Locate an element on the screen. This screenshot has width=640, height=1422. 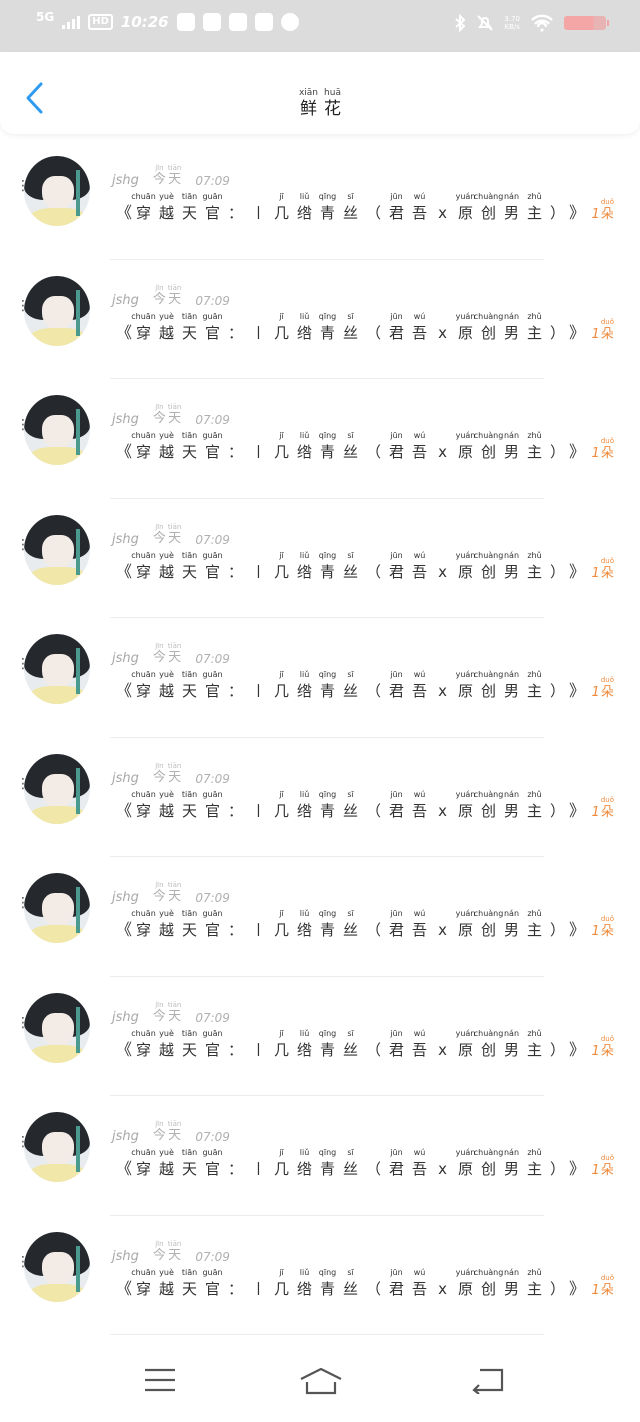
message-char: liǔ 绺 is located at coordinates (304, 686).